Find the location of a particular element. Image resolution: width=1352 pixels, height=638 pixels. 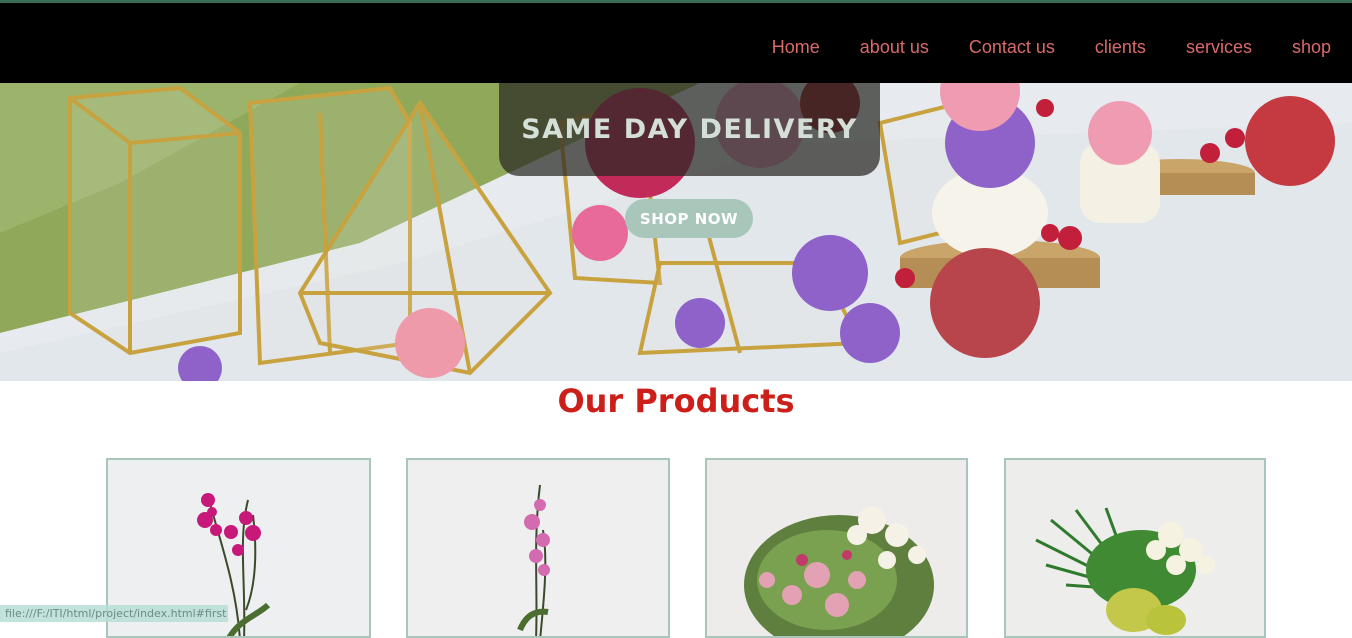

nav-link-shop: shop is located at coordinates (1311, 47).